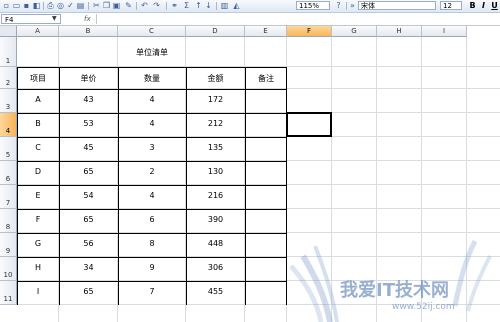  I want to click on zoom-dropdown: 115%, so click(313, 5).